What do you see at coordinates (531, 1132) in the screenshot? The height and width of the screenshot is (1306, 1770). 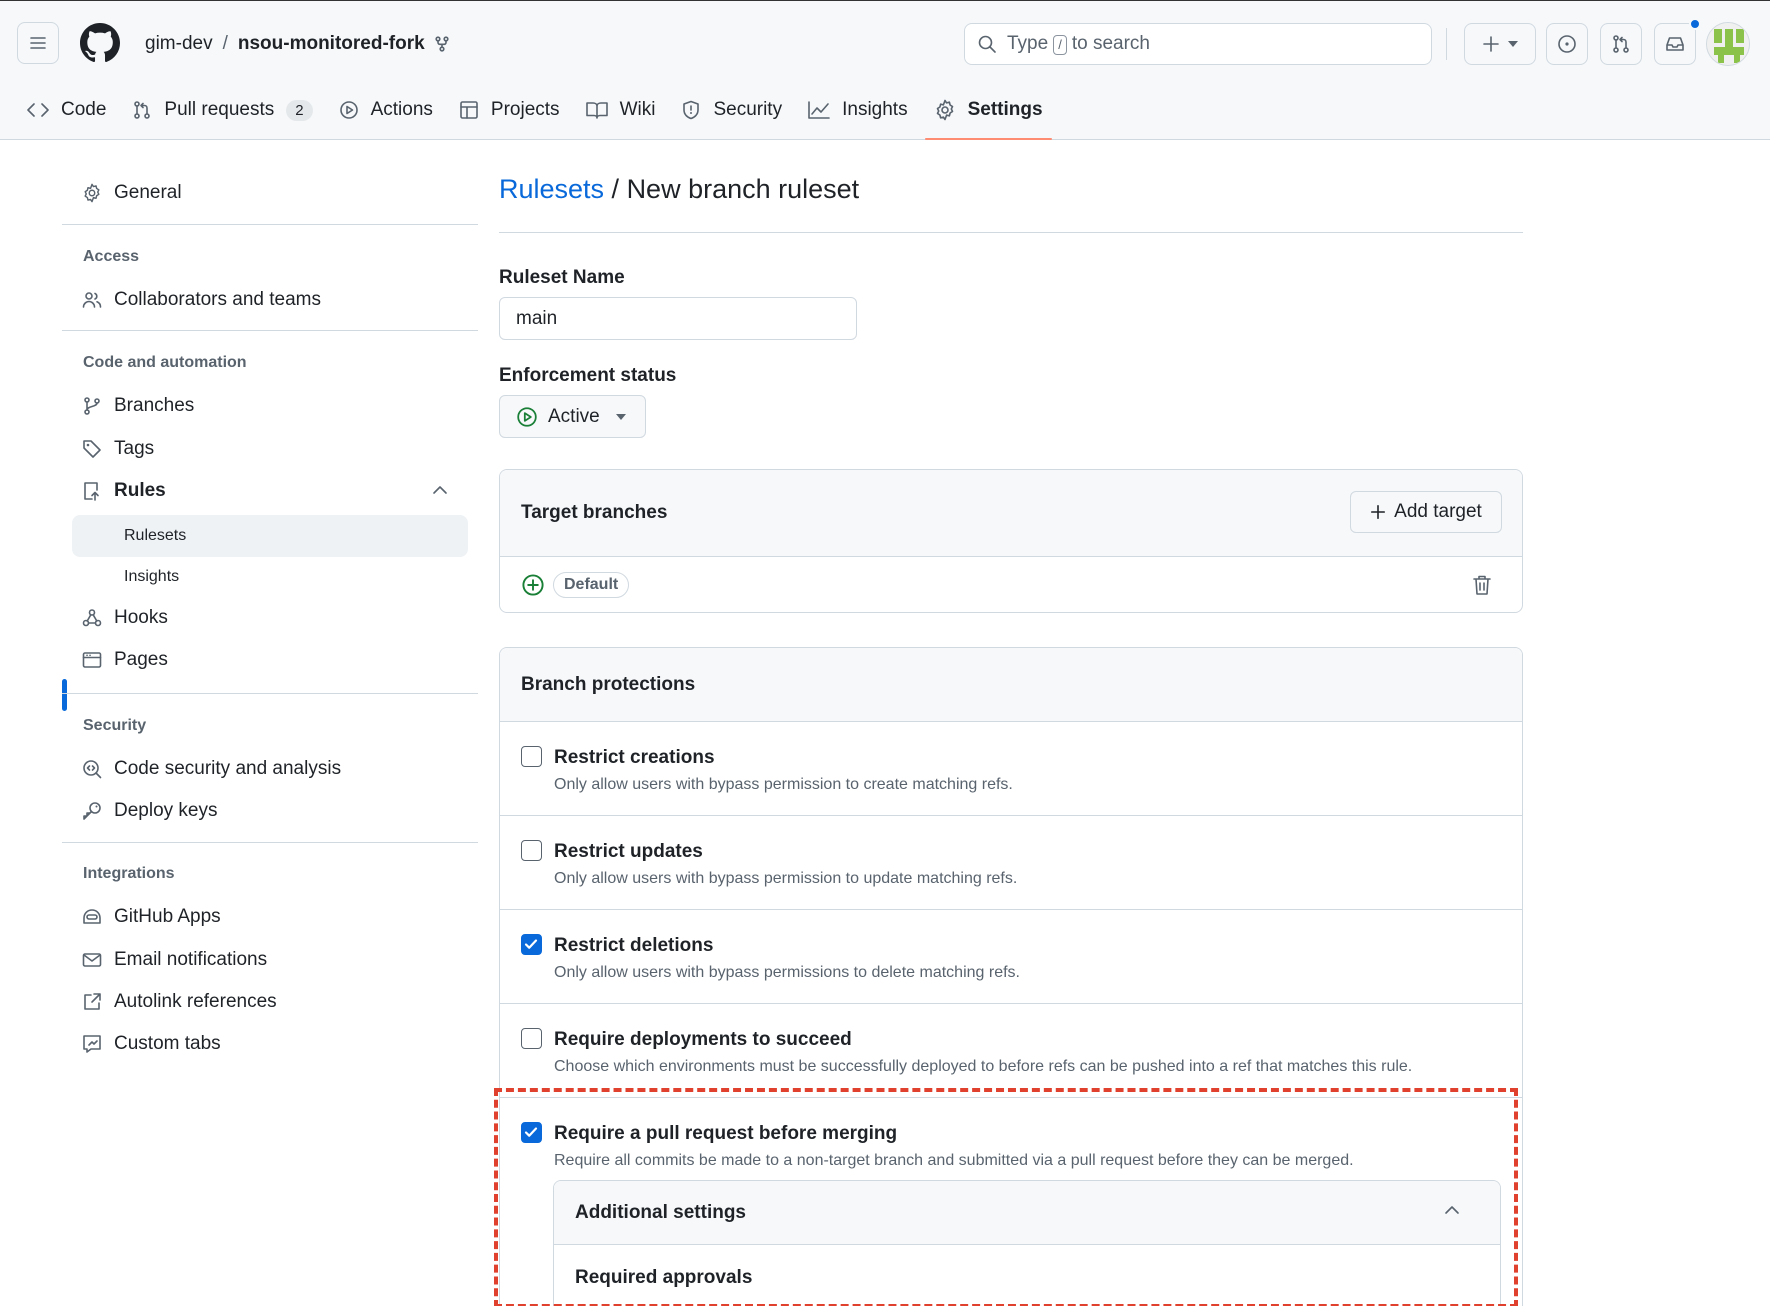 I see `require-pull-request-checkbox` at bounding box center [531, 1132].